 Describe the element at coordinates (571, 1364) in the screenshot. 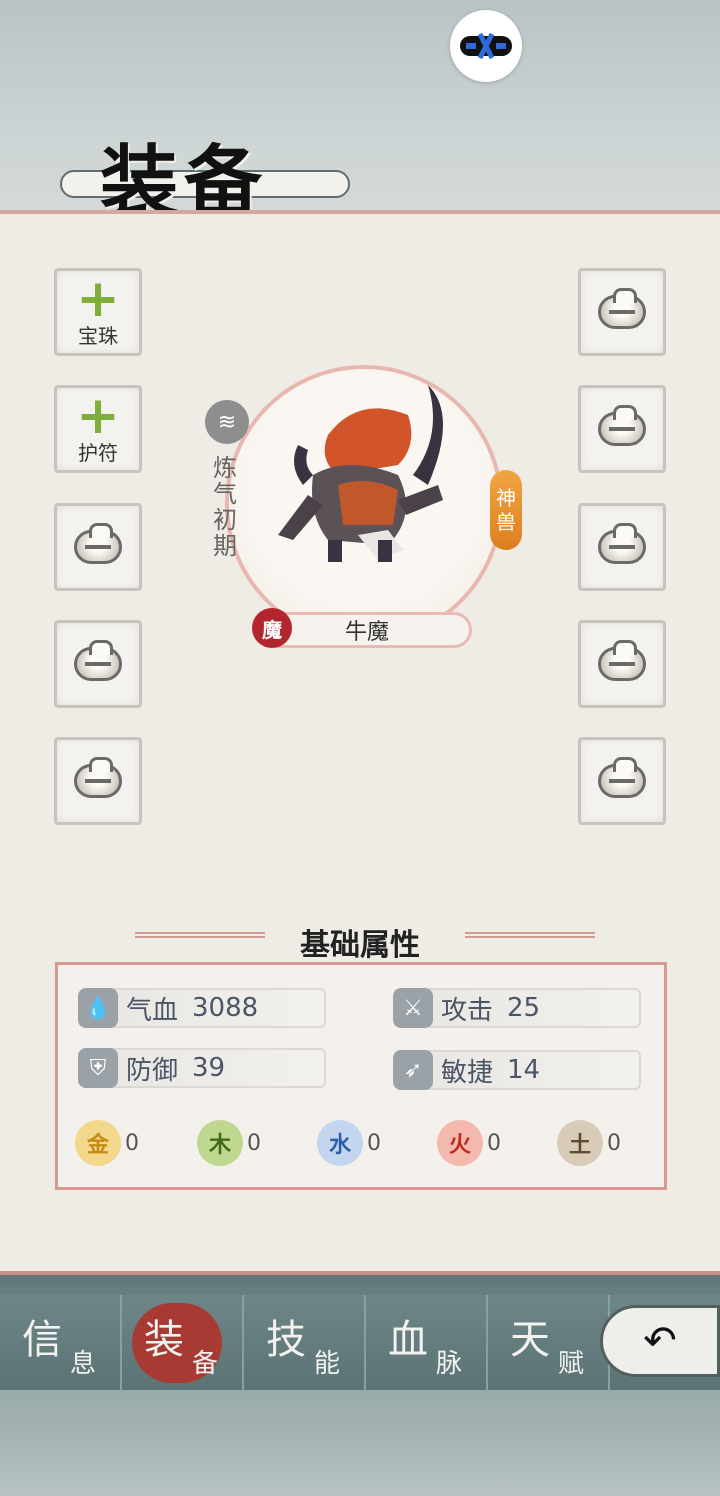

I see `tab-sublabel: 赋` at that location.